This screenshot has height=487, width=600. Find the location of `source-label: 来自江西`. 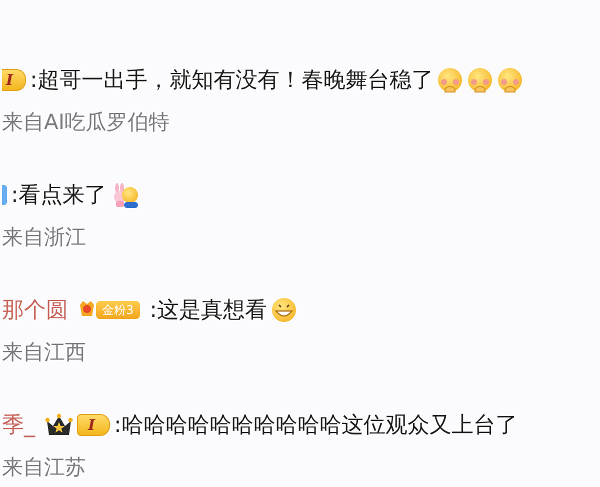

source-label: 来自江西 is located at coordinates (44, 352).